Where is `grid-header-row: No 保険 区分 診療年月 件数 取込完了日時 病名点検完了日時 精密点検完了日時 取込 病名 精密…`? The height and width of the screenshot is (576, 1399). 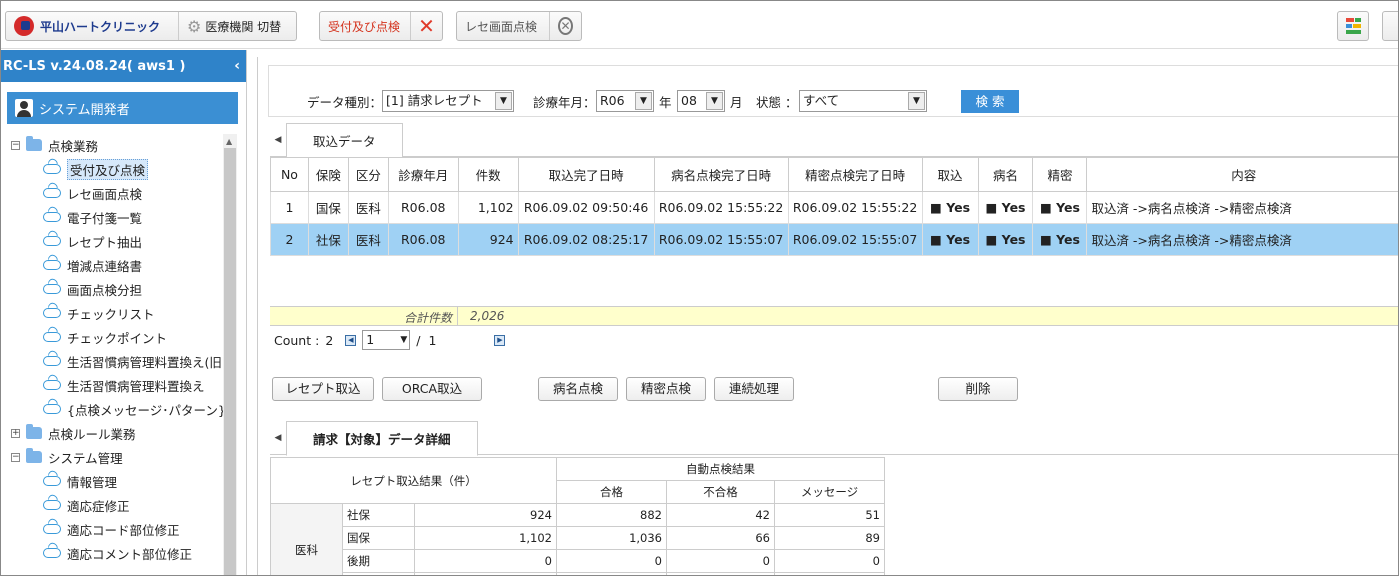
grid-header-row: No 保険 区分 診療年月 件数 取込完了日時 病名点検完了日時 精密点検完了日時 取込 病名 精密… is located at coordinates (834, 174).